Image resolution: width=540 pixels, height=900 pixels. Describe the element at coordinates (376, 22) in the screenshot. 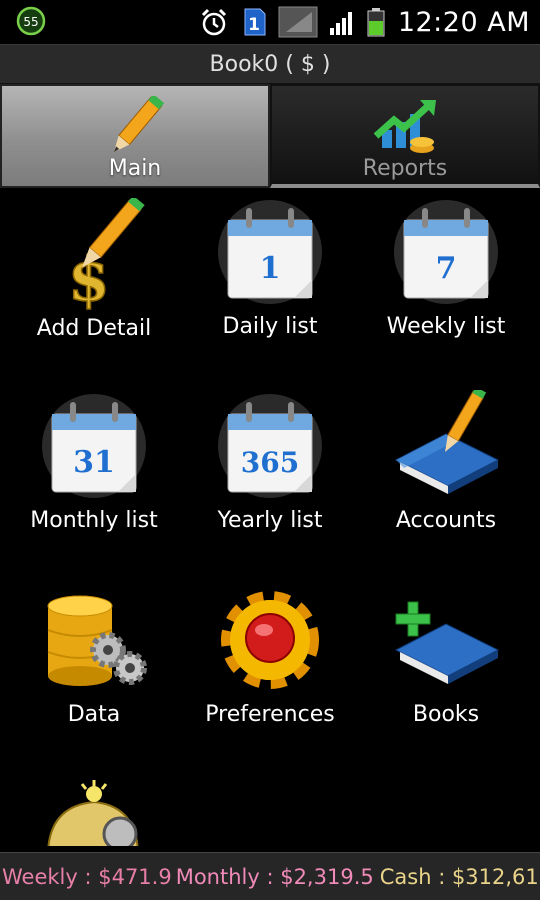

I see `battery-icon` at that location.